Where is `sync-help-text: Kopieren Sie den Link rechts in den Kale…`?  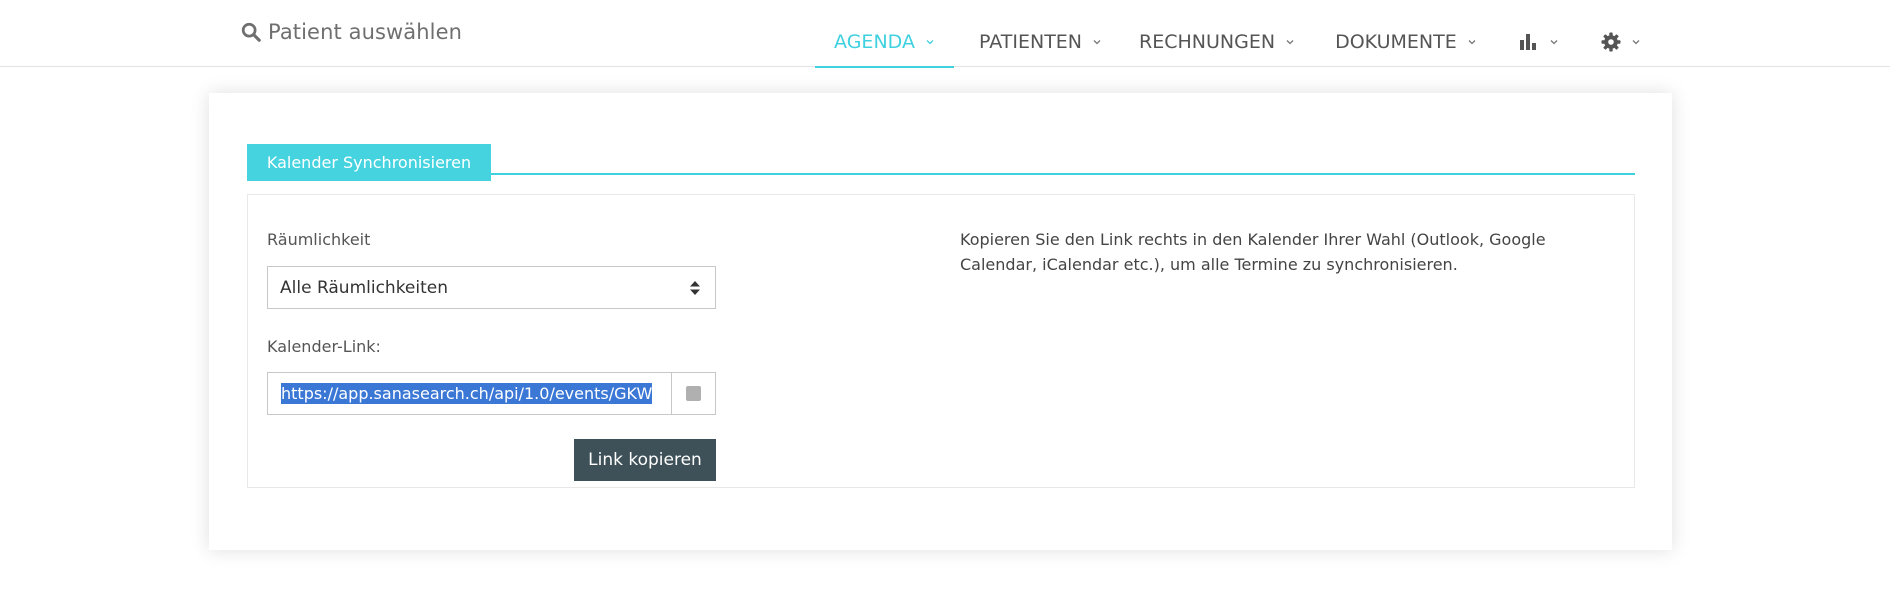 sync-help-text: Kopieren Sie den Link rechts in den Kale… is located at coordinates (1253, 252).